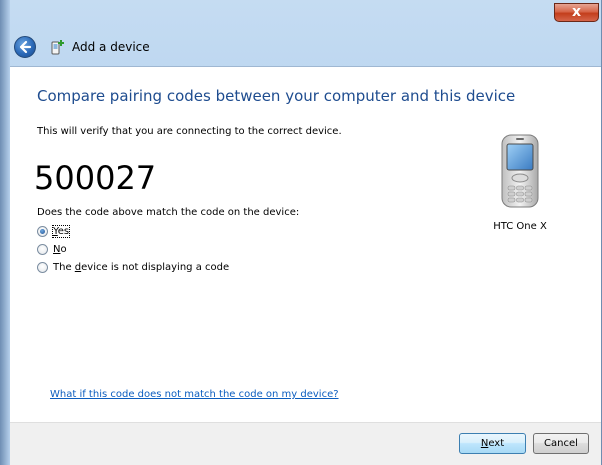 Image resolution: width=602 pixels, height=465 pixels. I want to click on radio-label-no: No, so click(60, 249).